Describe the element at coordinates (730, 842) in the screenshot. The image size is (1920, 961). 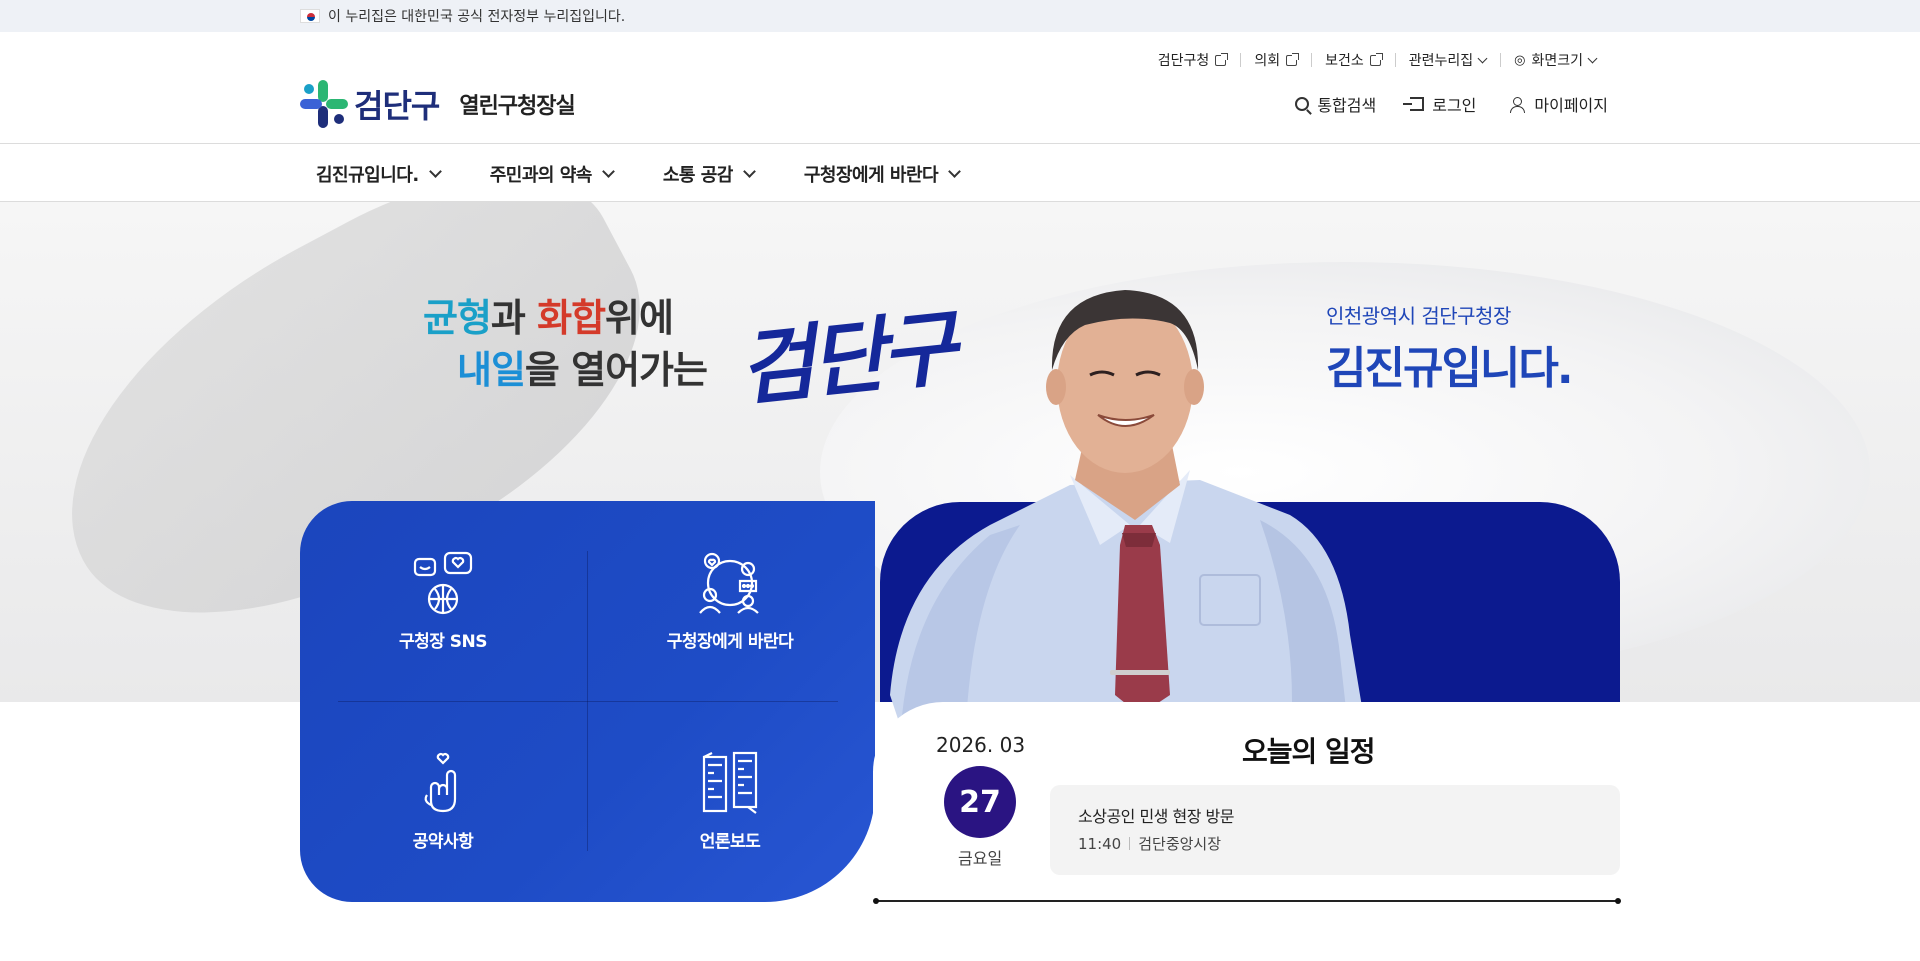
I see `quick-menu-label: 언론보도` at that location.